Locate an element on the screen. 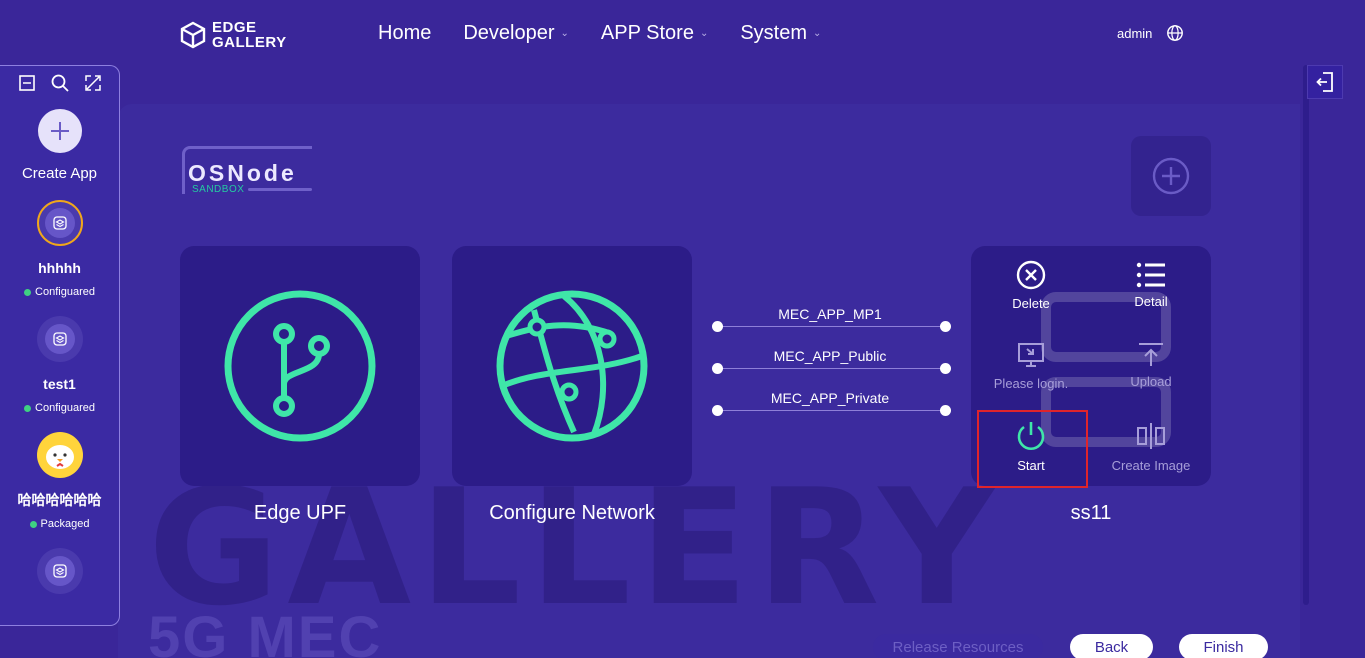 The image size is (1365, 658). scrollbar is located at coordinates (1306, 335).